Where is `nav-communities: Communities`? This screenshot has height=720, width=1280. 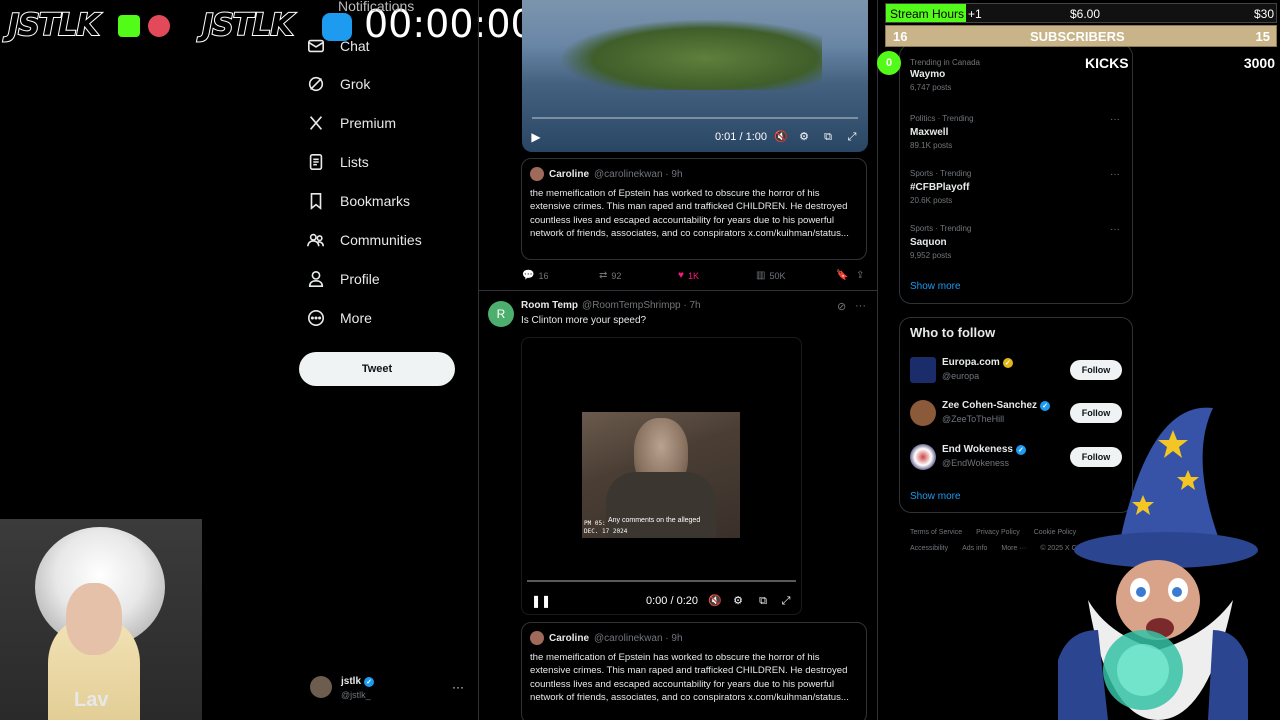 nav-communities: Communities is located at coordinates (364, 240).